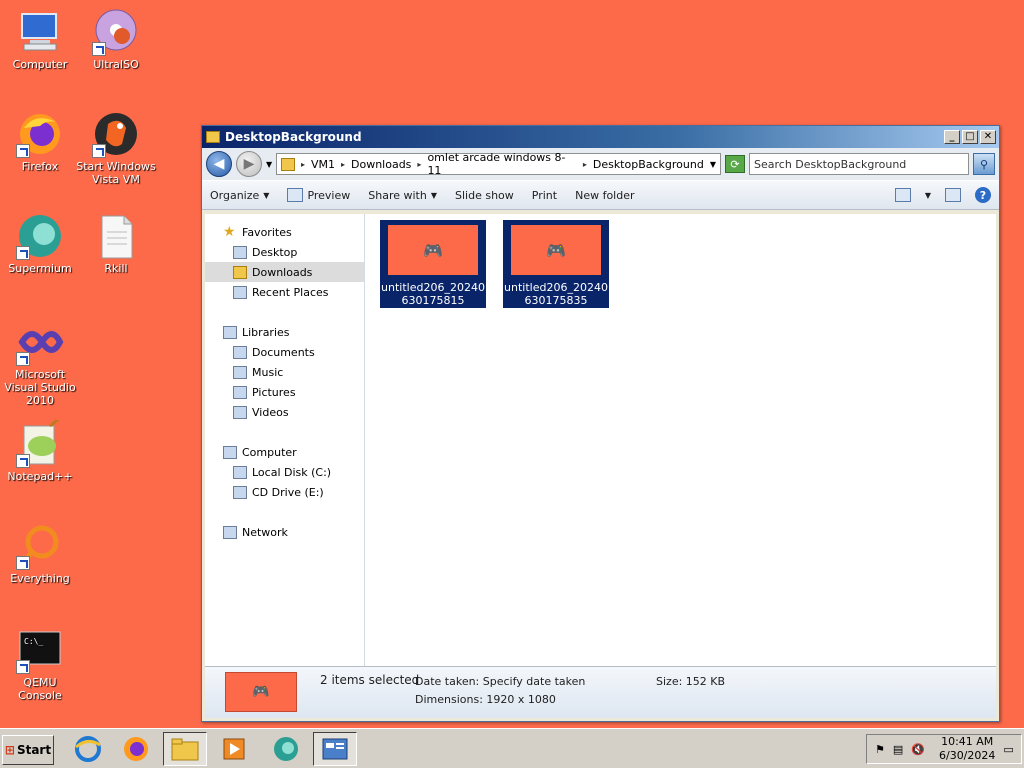  Describe the element at coordinates (40, 268) in the screenshot. I see `desktop-icon-label: Supermium` at that location.